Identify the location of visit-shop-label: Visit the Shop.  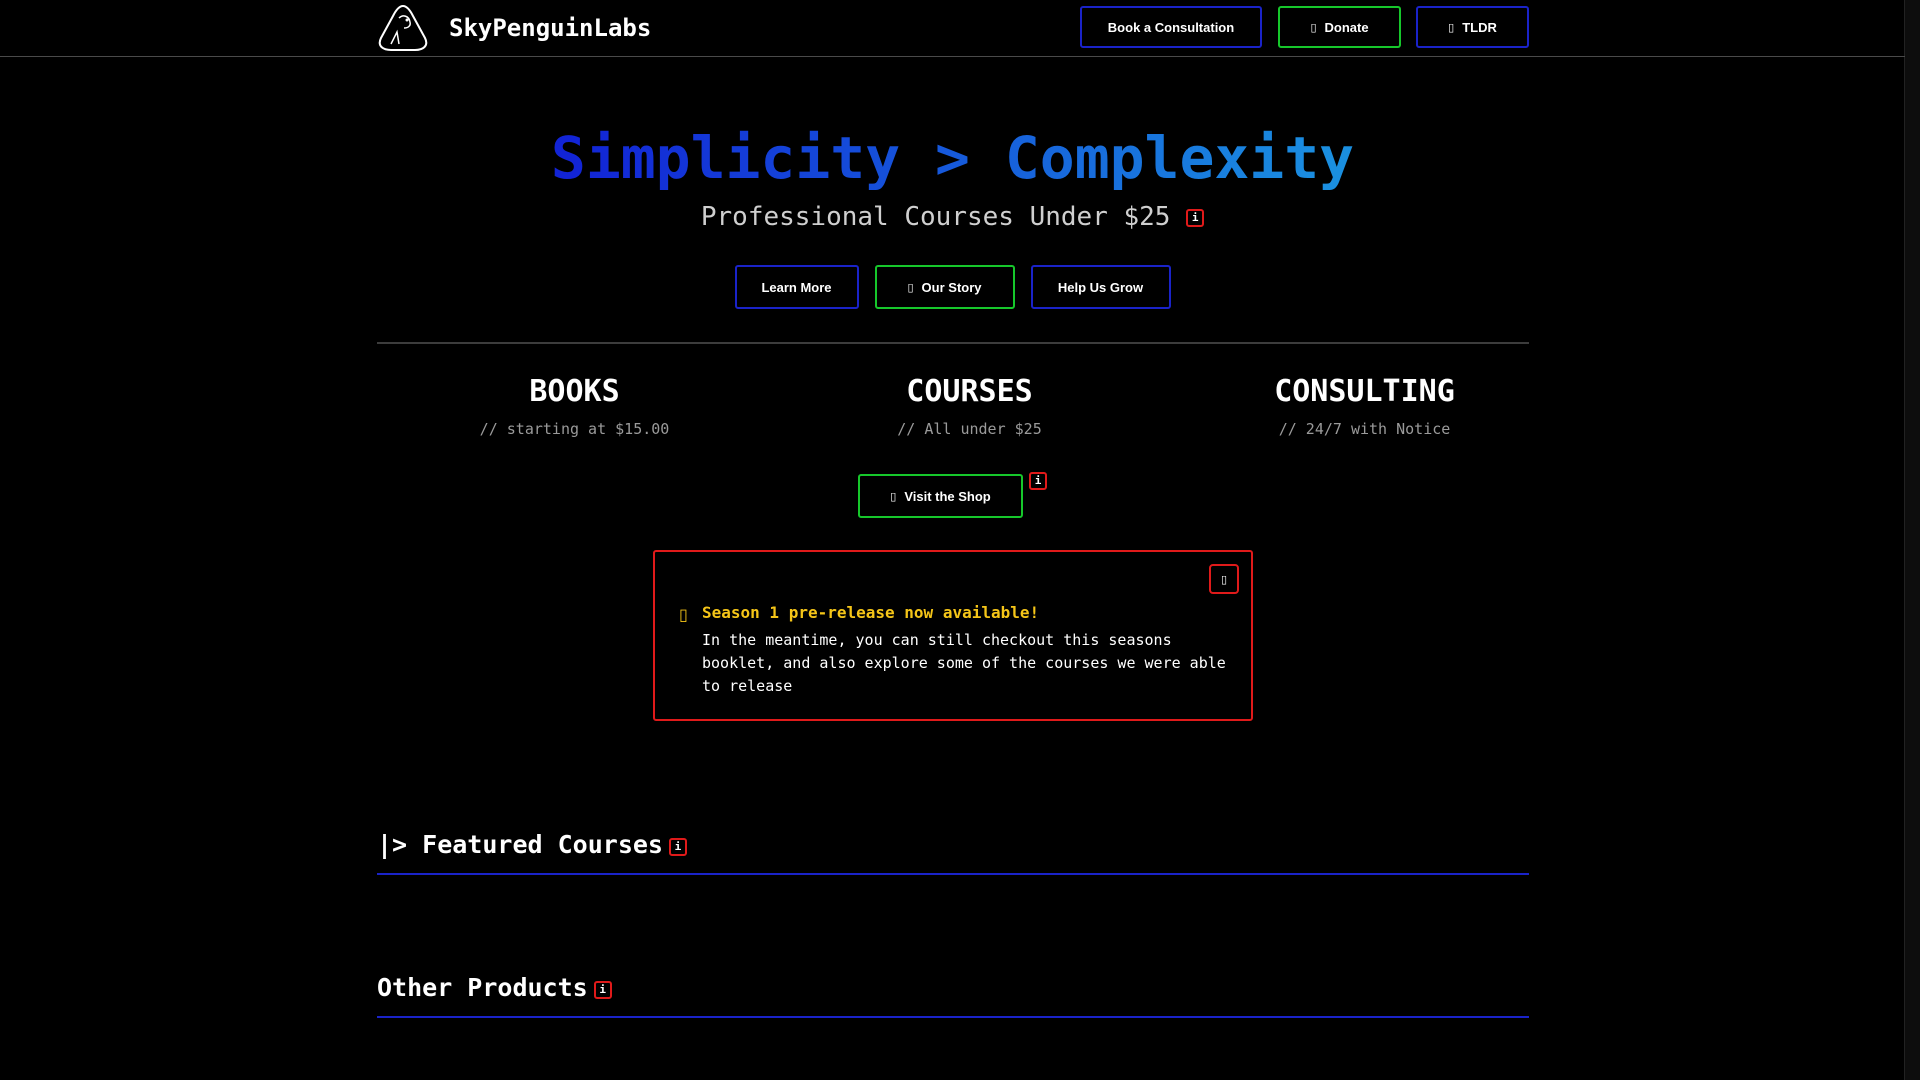
(947, 496).